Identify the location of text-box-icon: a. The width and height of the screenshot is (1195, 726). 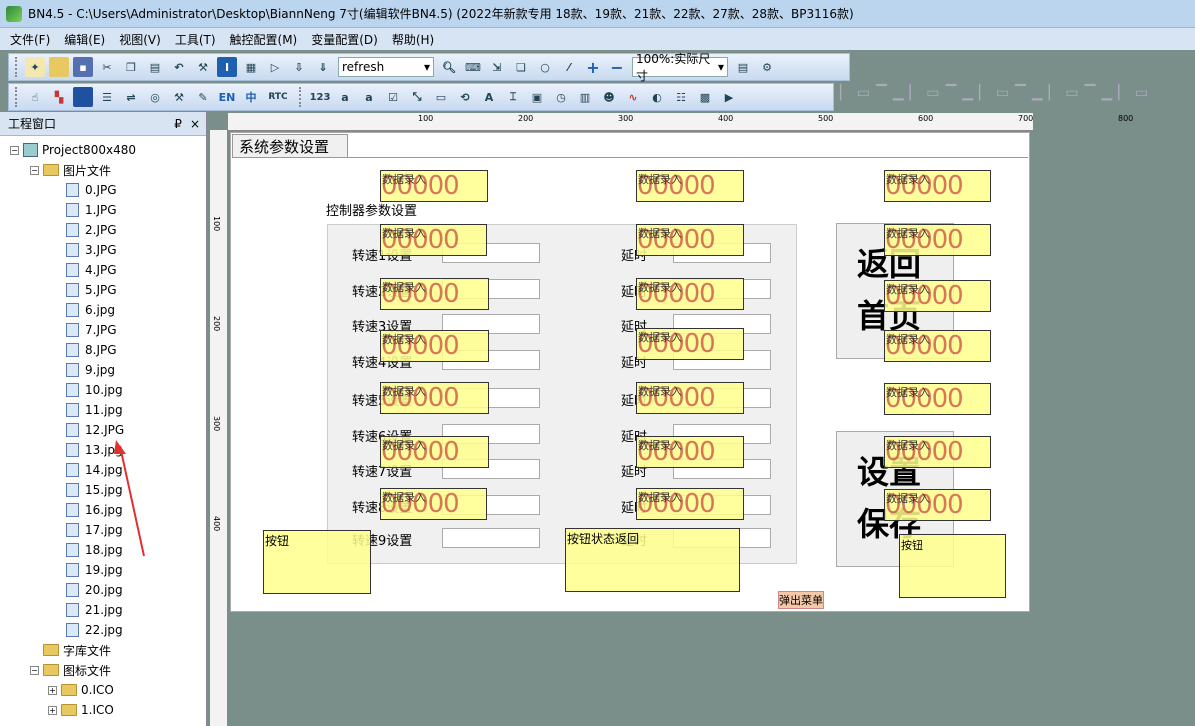
(369, 97).